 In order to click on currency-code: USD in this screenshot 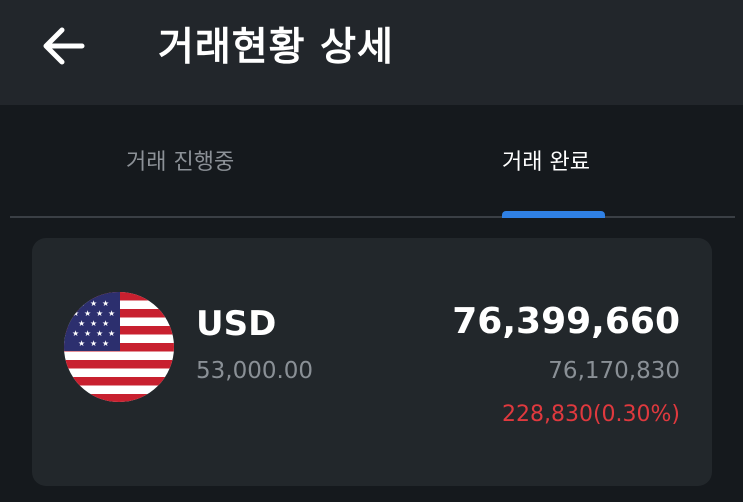, I will do `click(236, 324)`.